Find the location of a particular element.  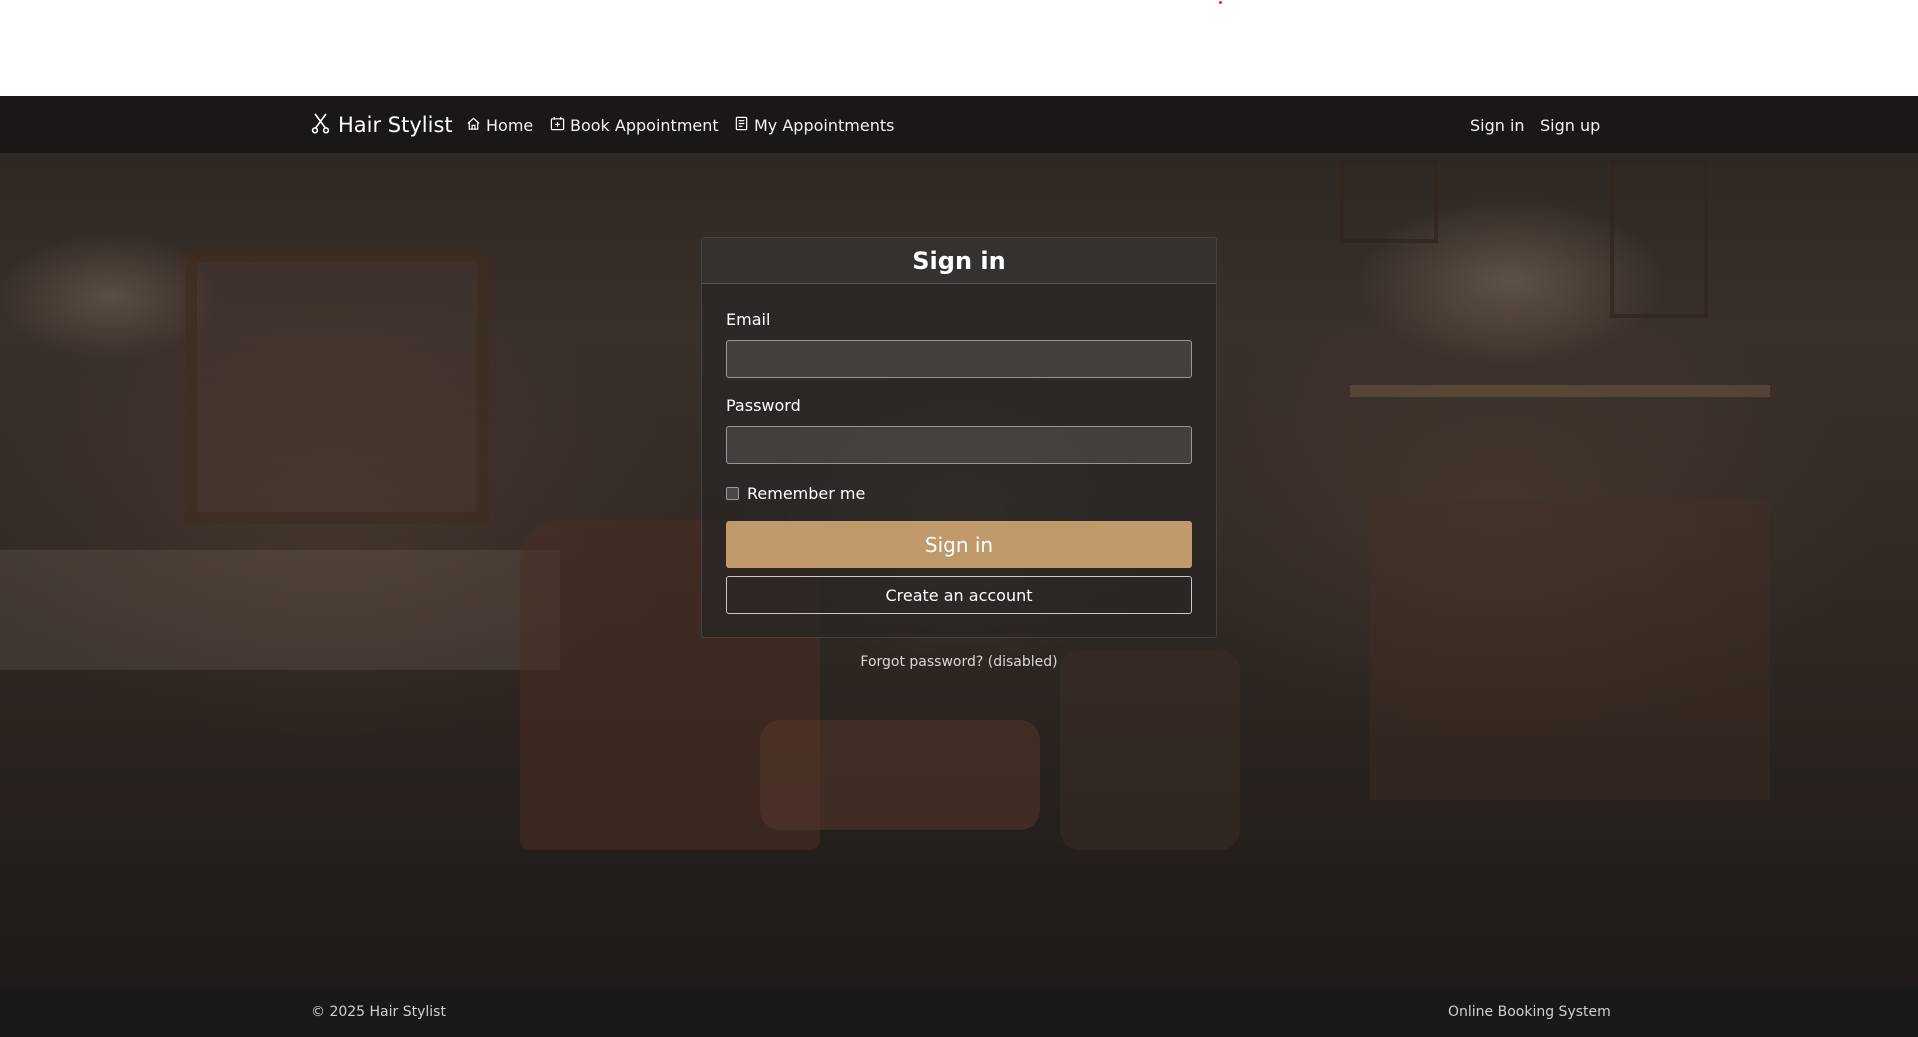

background-chair-seat is located at coordinates (900, 775).